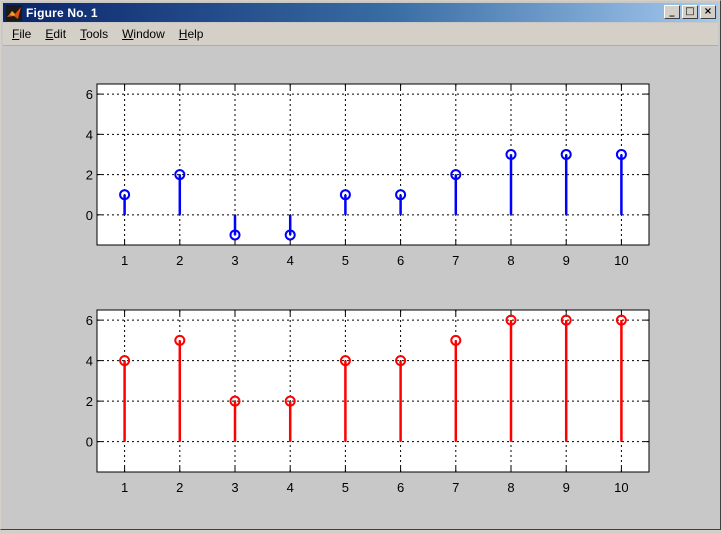 The width and height of the screenshot is (721, 534). I want to click on maximize-button: □, so click(690, 12).